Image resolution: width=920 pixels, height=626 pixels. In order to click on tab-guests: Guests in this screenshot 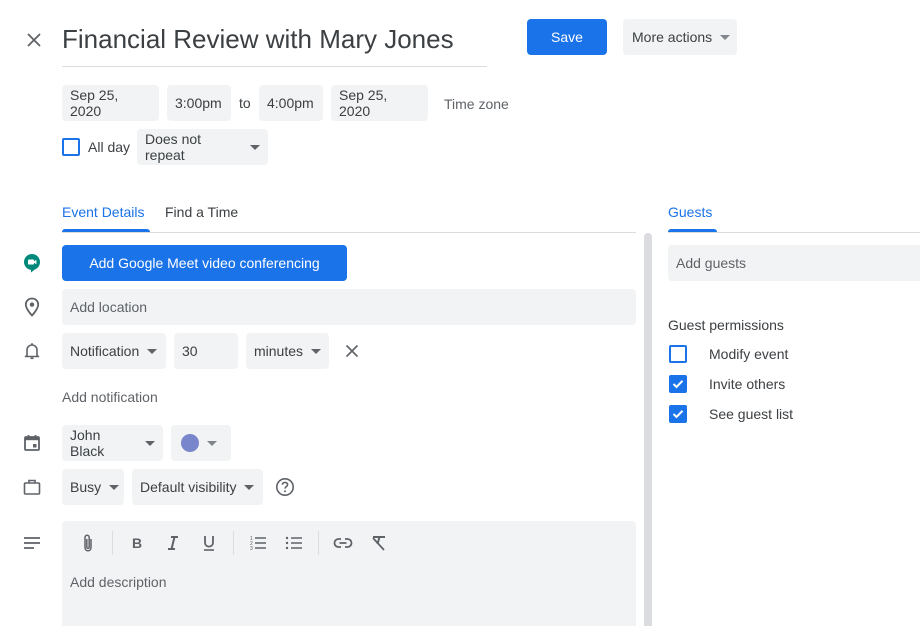, I will do `click(690, 212)`.